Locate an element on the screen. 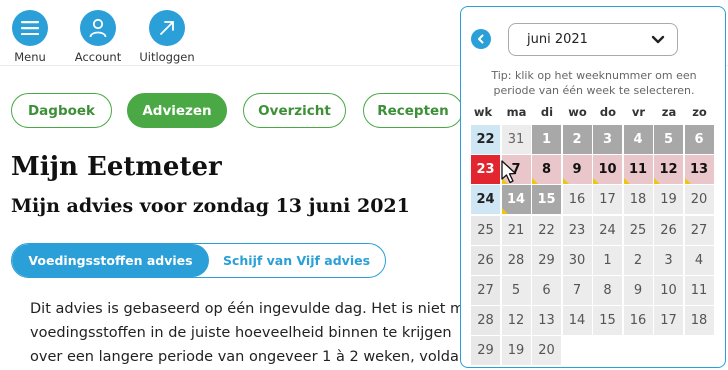  calendar-day-number: 8 is located at coordinates (546, 170).